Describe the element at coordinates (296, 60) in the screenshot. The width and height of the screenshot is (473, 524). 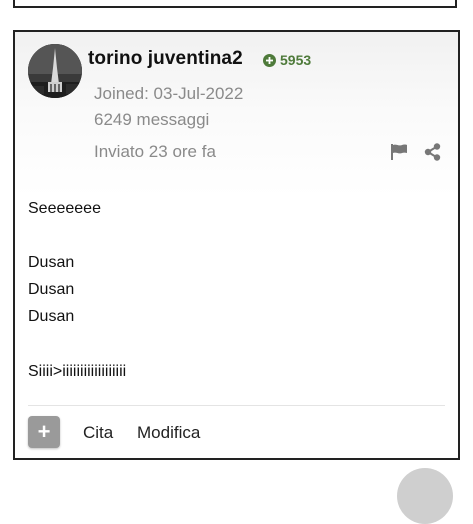
I see `reputation-count: 5953` at that location.